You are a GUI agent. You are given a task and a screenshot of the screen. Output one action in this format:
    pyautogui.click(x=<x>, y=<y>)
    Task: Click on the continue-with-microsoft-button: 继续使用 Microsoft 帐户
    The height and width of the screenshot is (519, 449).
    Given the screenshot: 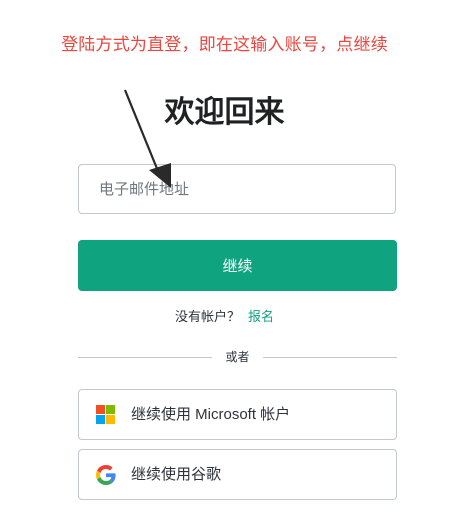 What is the action you would take?
    pyautogui.click(x=237, y=414)
    